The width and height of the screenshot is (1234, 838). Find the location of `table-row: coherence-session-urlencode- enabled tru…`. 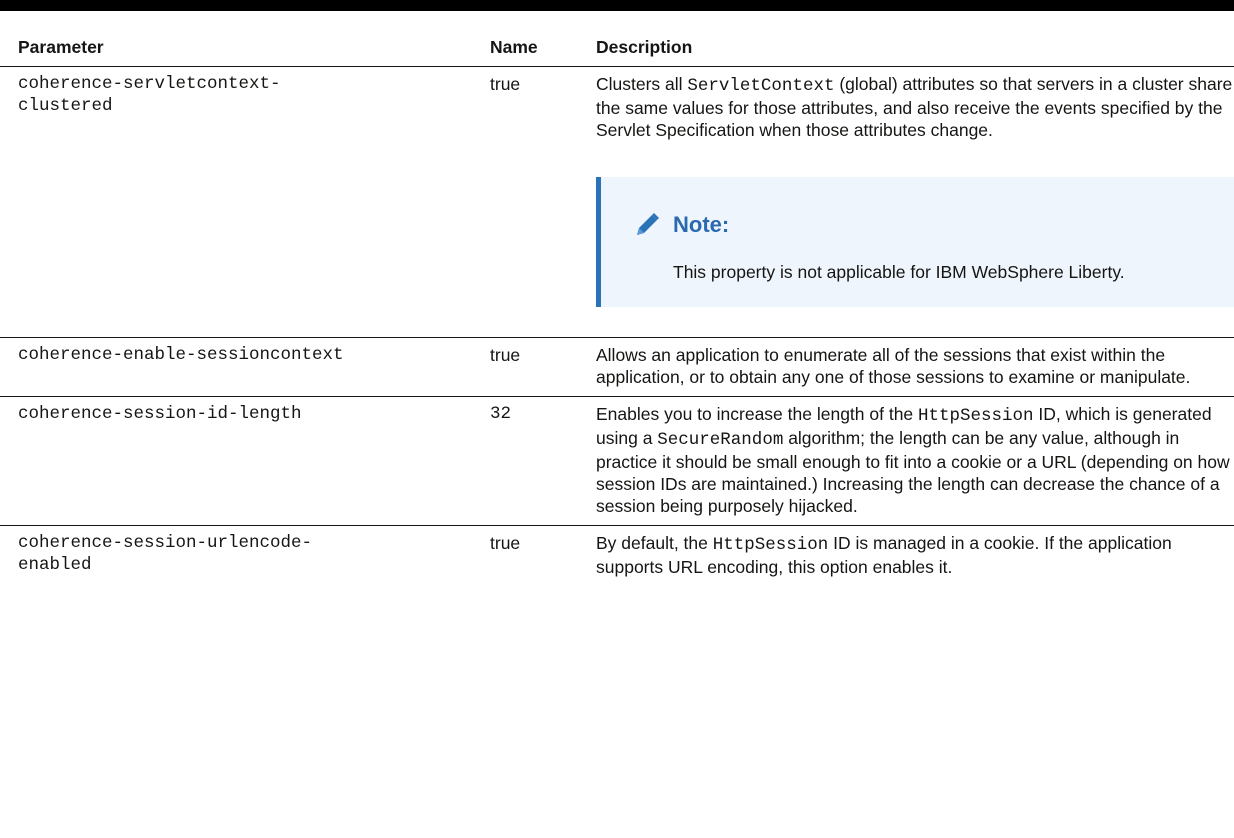

table-row: coherence-session-urlencode- enabled tru… is located at coordinates (617, 556).